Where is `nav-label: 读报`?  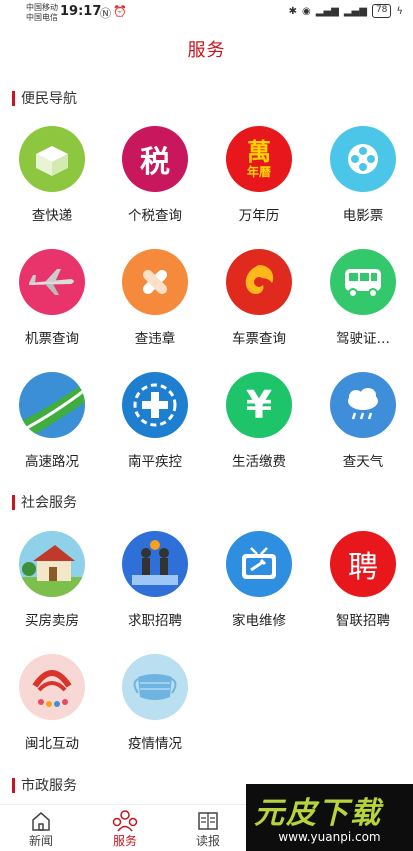 nav-label: 读报 is located at coordinates (207, 841).